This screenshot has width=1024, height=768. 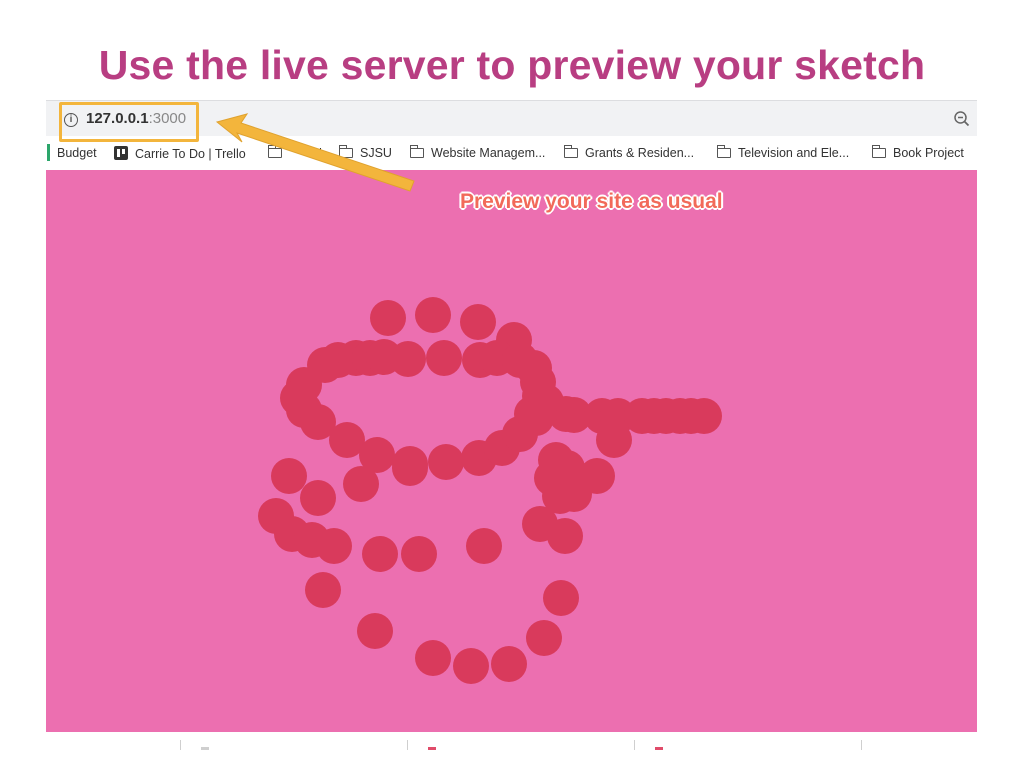 What do you see at coordinates (962, 119) in the screenshot?
I see `zoom-out-icon` at bounding box center [962, 119].